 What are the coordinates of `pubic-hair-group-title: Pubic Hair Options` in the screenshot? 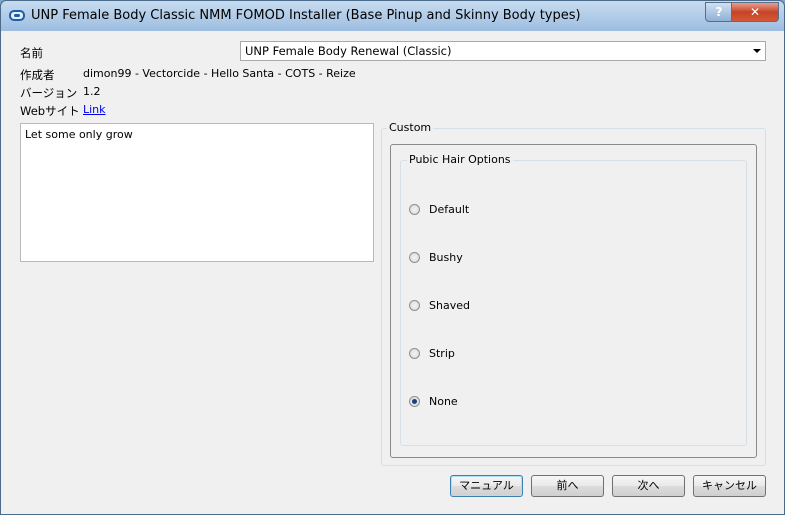 It's located at (460, 159).